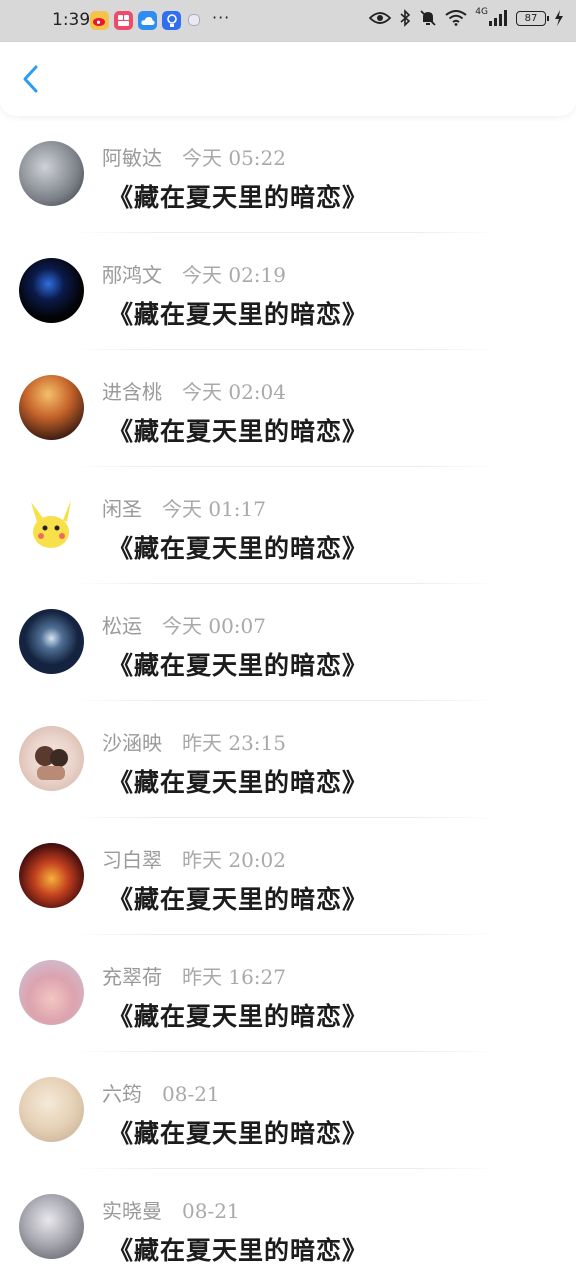 This screenshot has width=576, height=1286. Describe the element at coordinates (161, 1092) in the screenshot. I see `item-meta: 六筠 08-21` at that location.